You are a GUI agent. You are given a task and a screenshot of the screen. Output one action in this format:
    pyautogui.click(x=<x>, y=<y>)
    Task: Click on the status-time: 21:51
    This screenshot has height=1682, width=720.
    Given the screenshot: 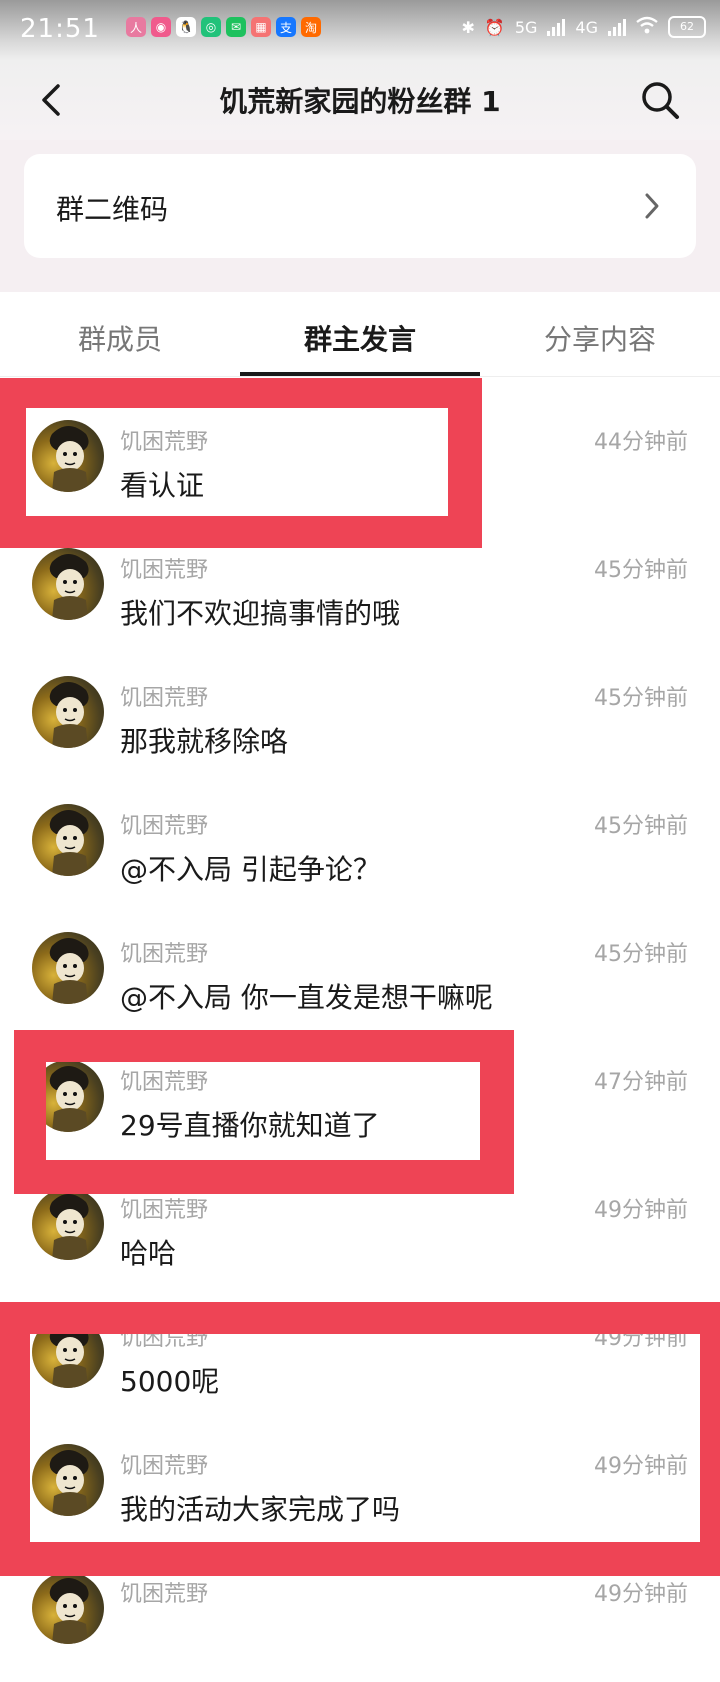 What is the action you would take?
    pyautogui.click(x=60, y=29)
    